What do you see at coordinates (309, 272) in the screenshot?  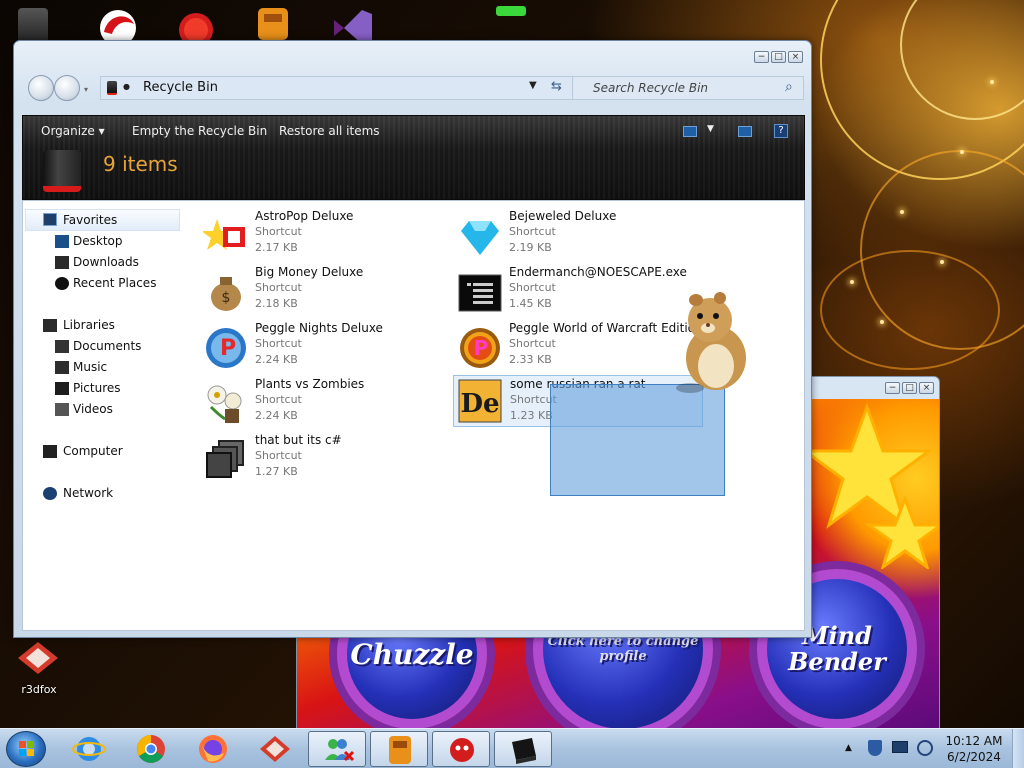 I see `file-name: Big Money Deluxe` at bounding box center [309, 272].